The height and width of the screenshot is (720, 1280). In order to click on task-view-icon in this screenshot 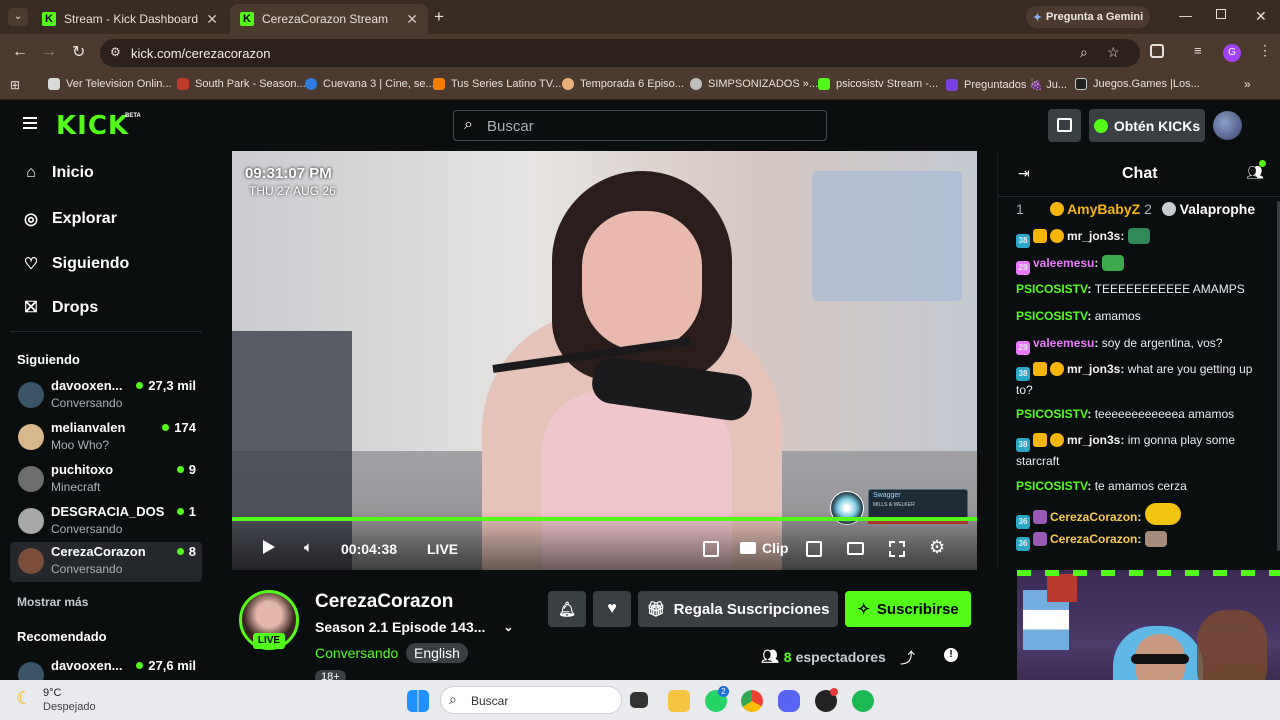, I will do `click(639, 700)`.